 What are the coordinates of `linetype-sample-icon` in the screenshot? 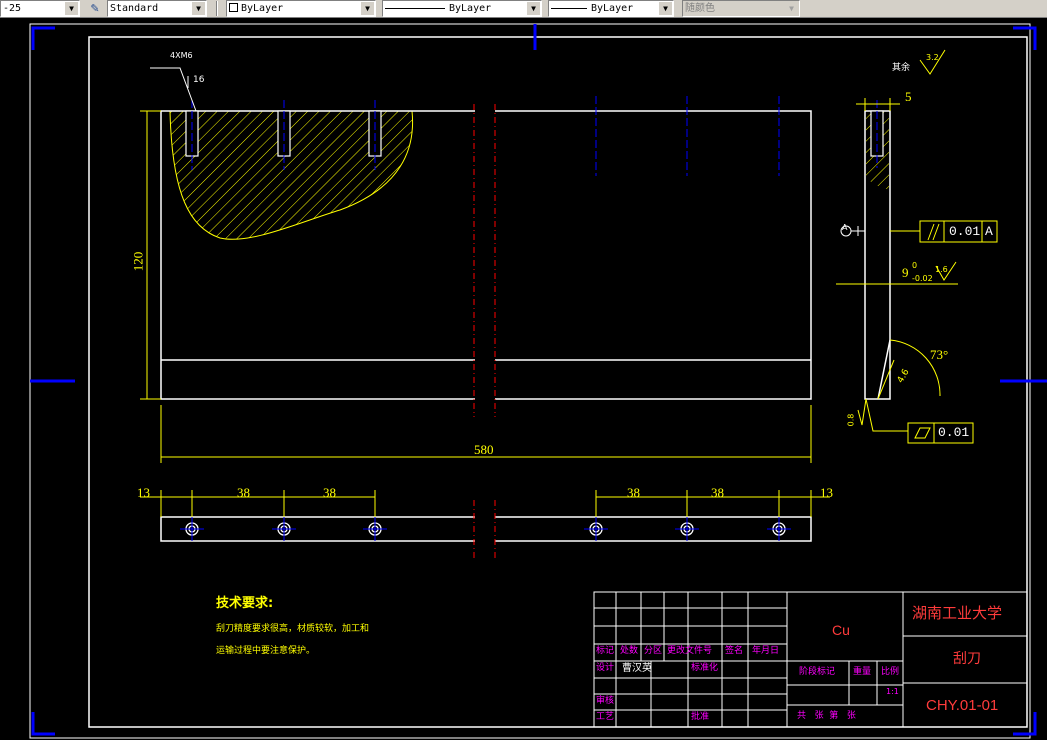 It's located at (415, 8).